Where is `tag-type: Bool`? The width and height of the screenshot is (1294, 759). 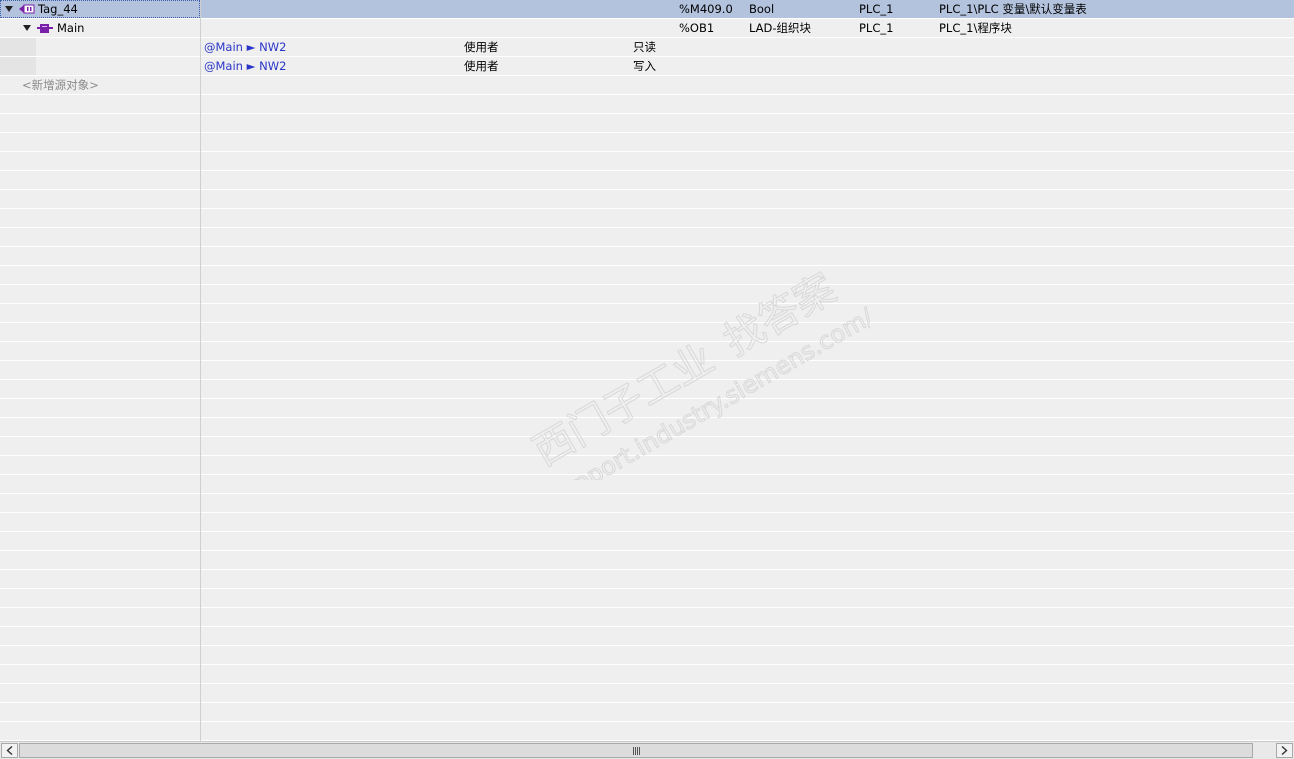
tag-type: Bool is located at coordinates (762, 9).